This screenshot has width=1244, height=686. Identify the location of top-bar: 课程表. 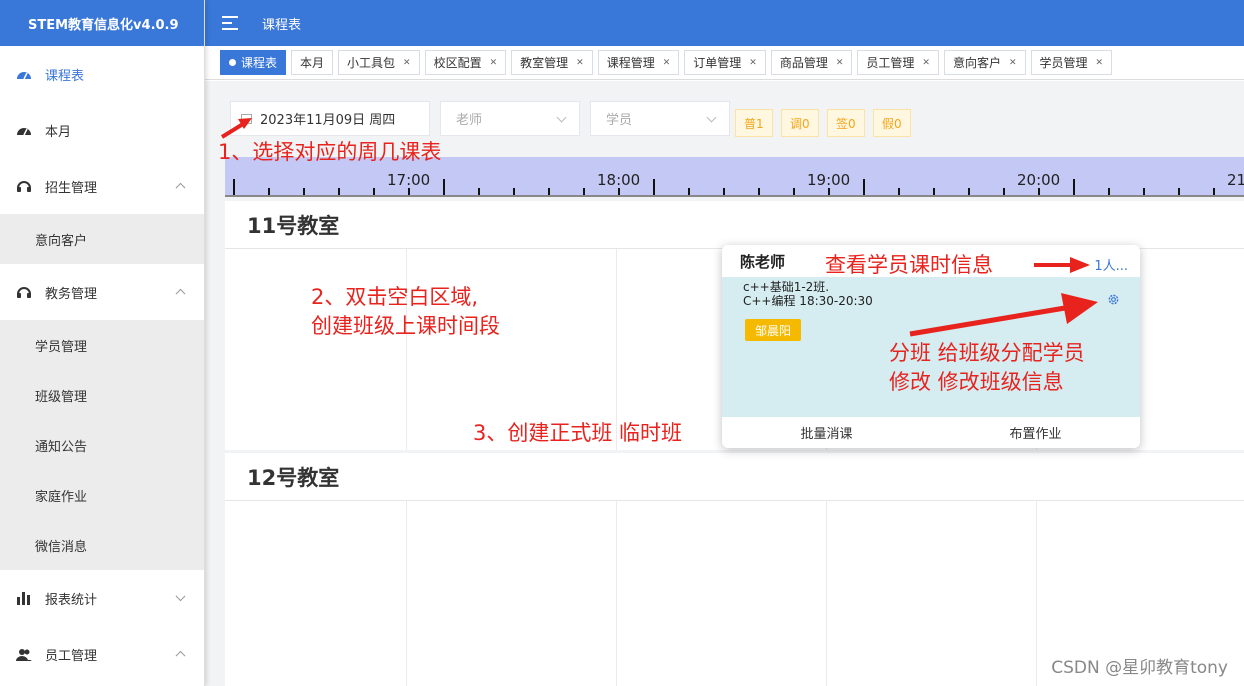
(724, 23).